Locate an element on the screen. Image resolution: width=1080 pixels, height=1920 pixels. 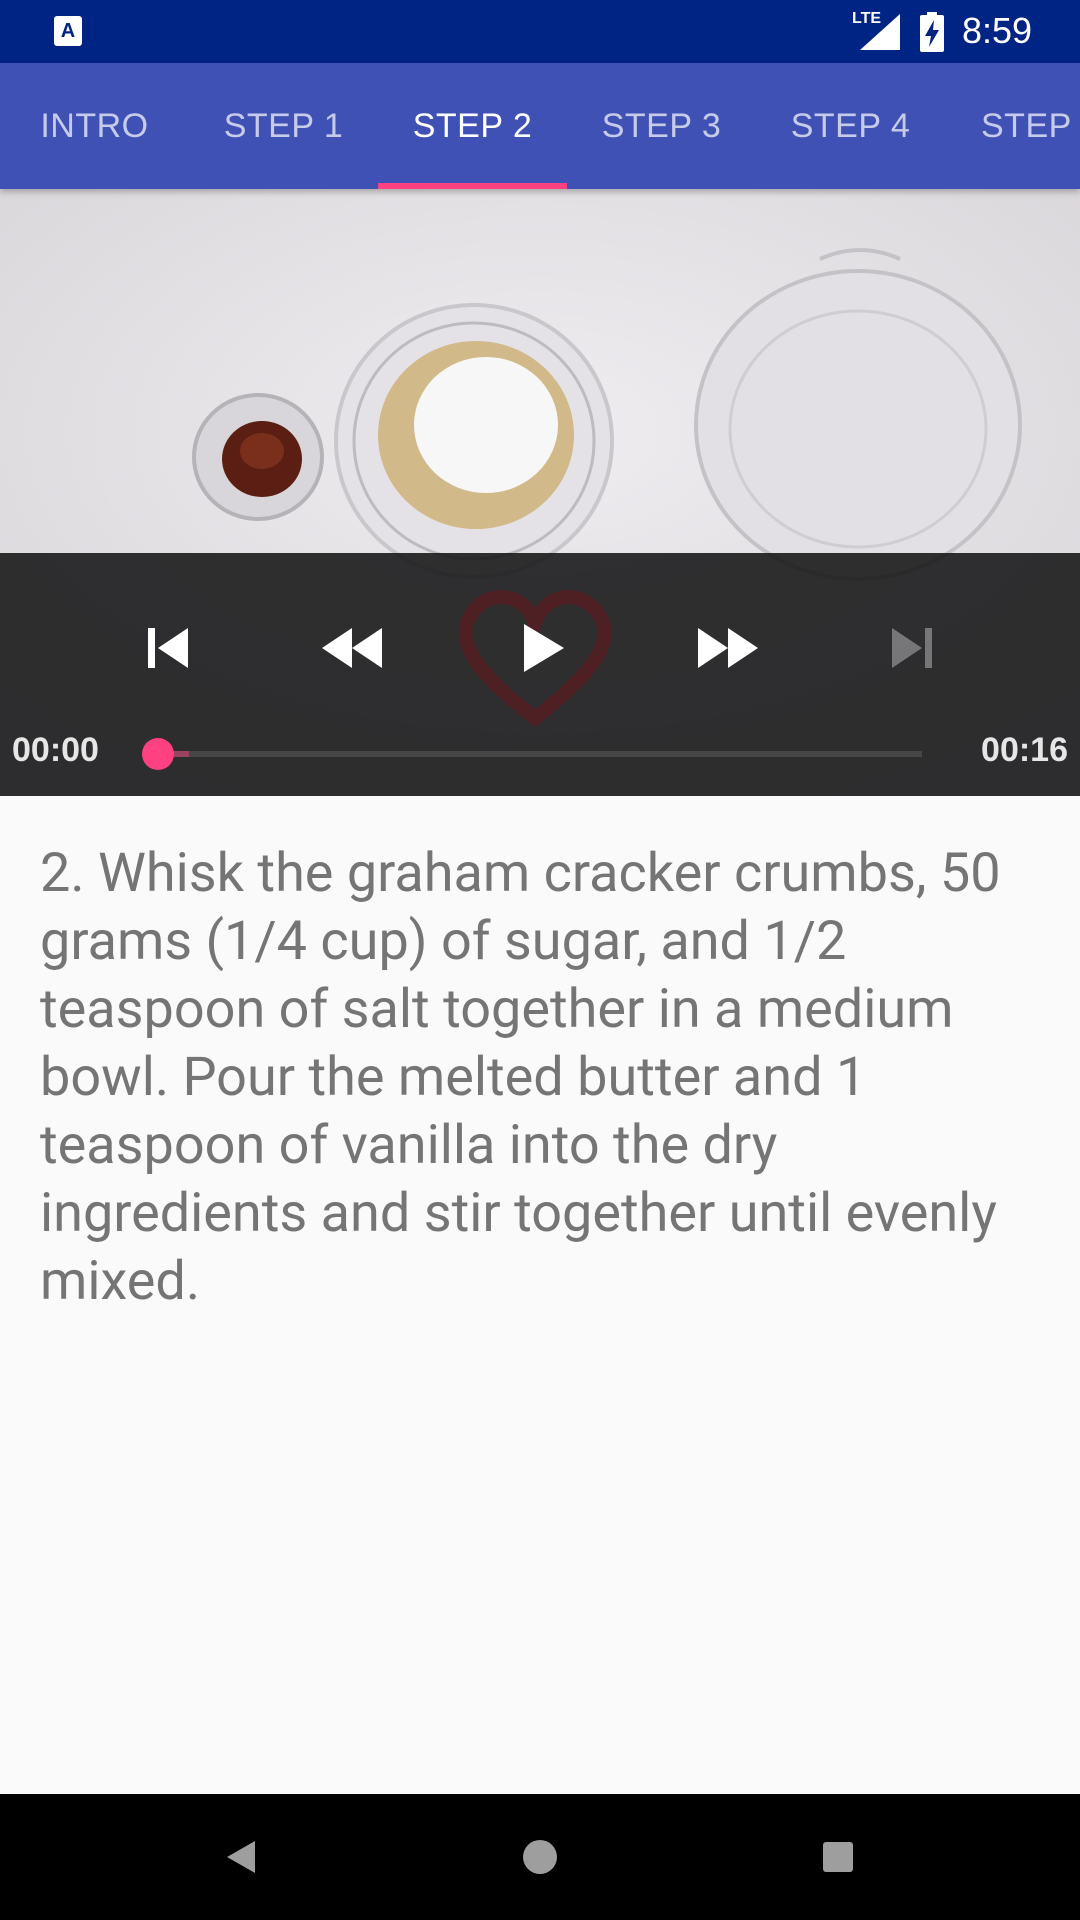
skip-previous-button is located at coordinates (168, 648).